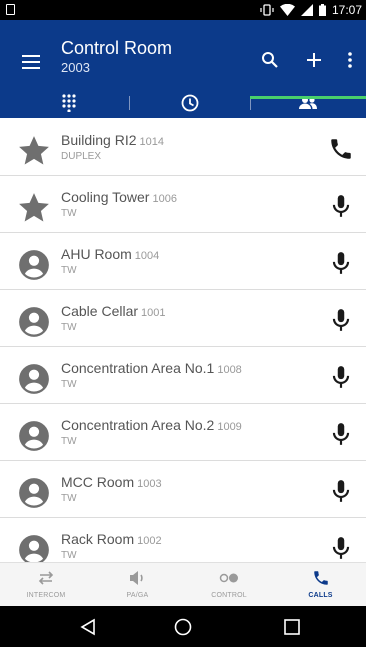  I want to click on contact-name: Cable Cellar 1001, so click(113, 311).